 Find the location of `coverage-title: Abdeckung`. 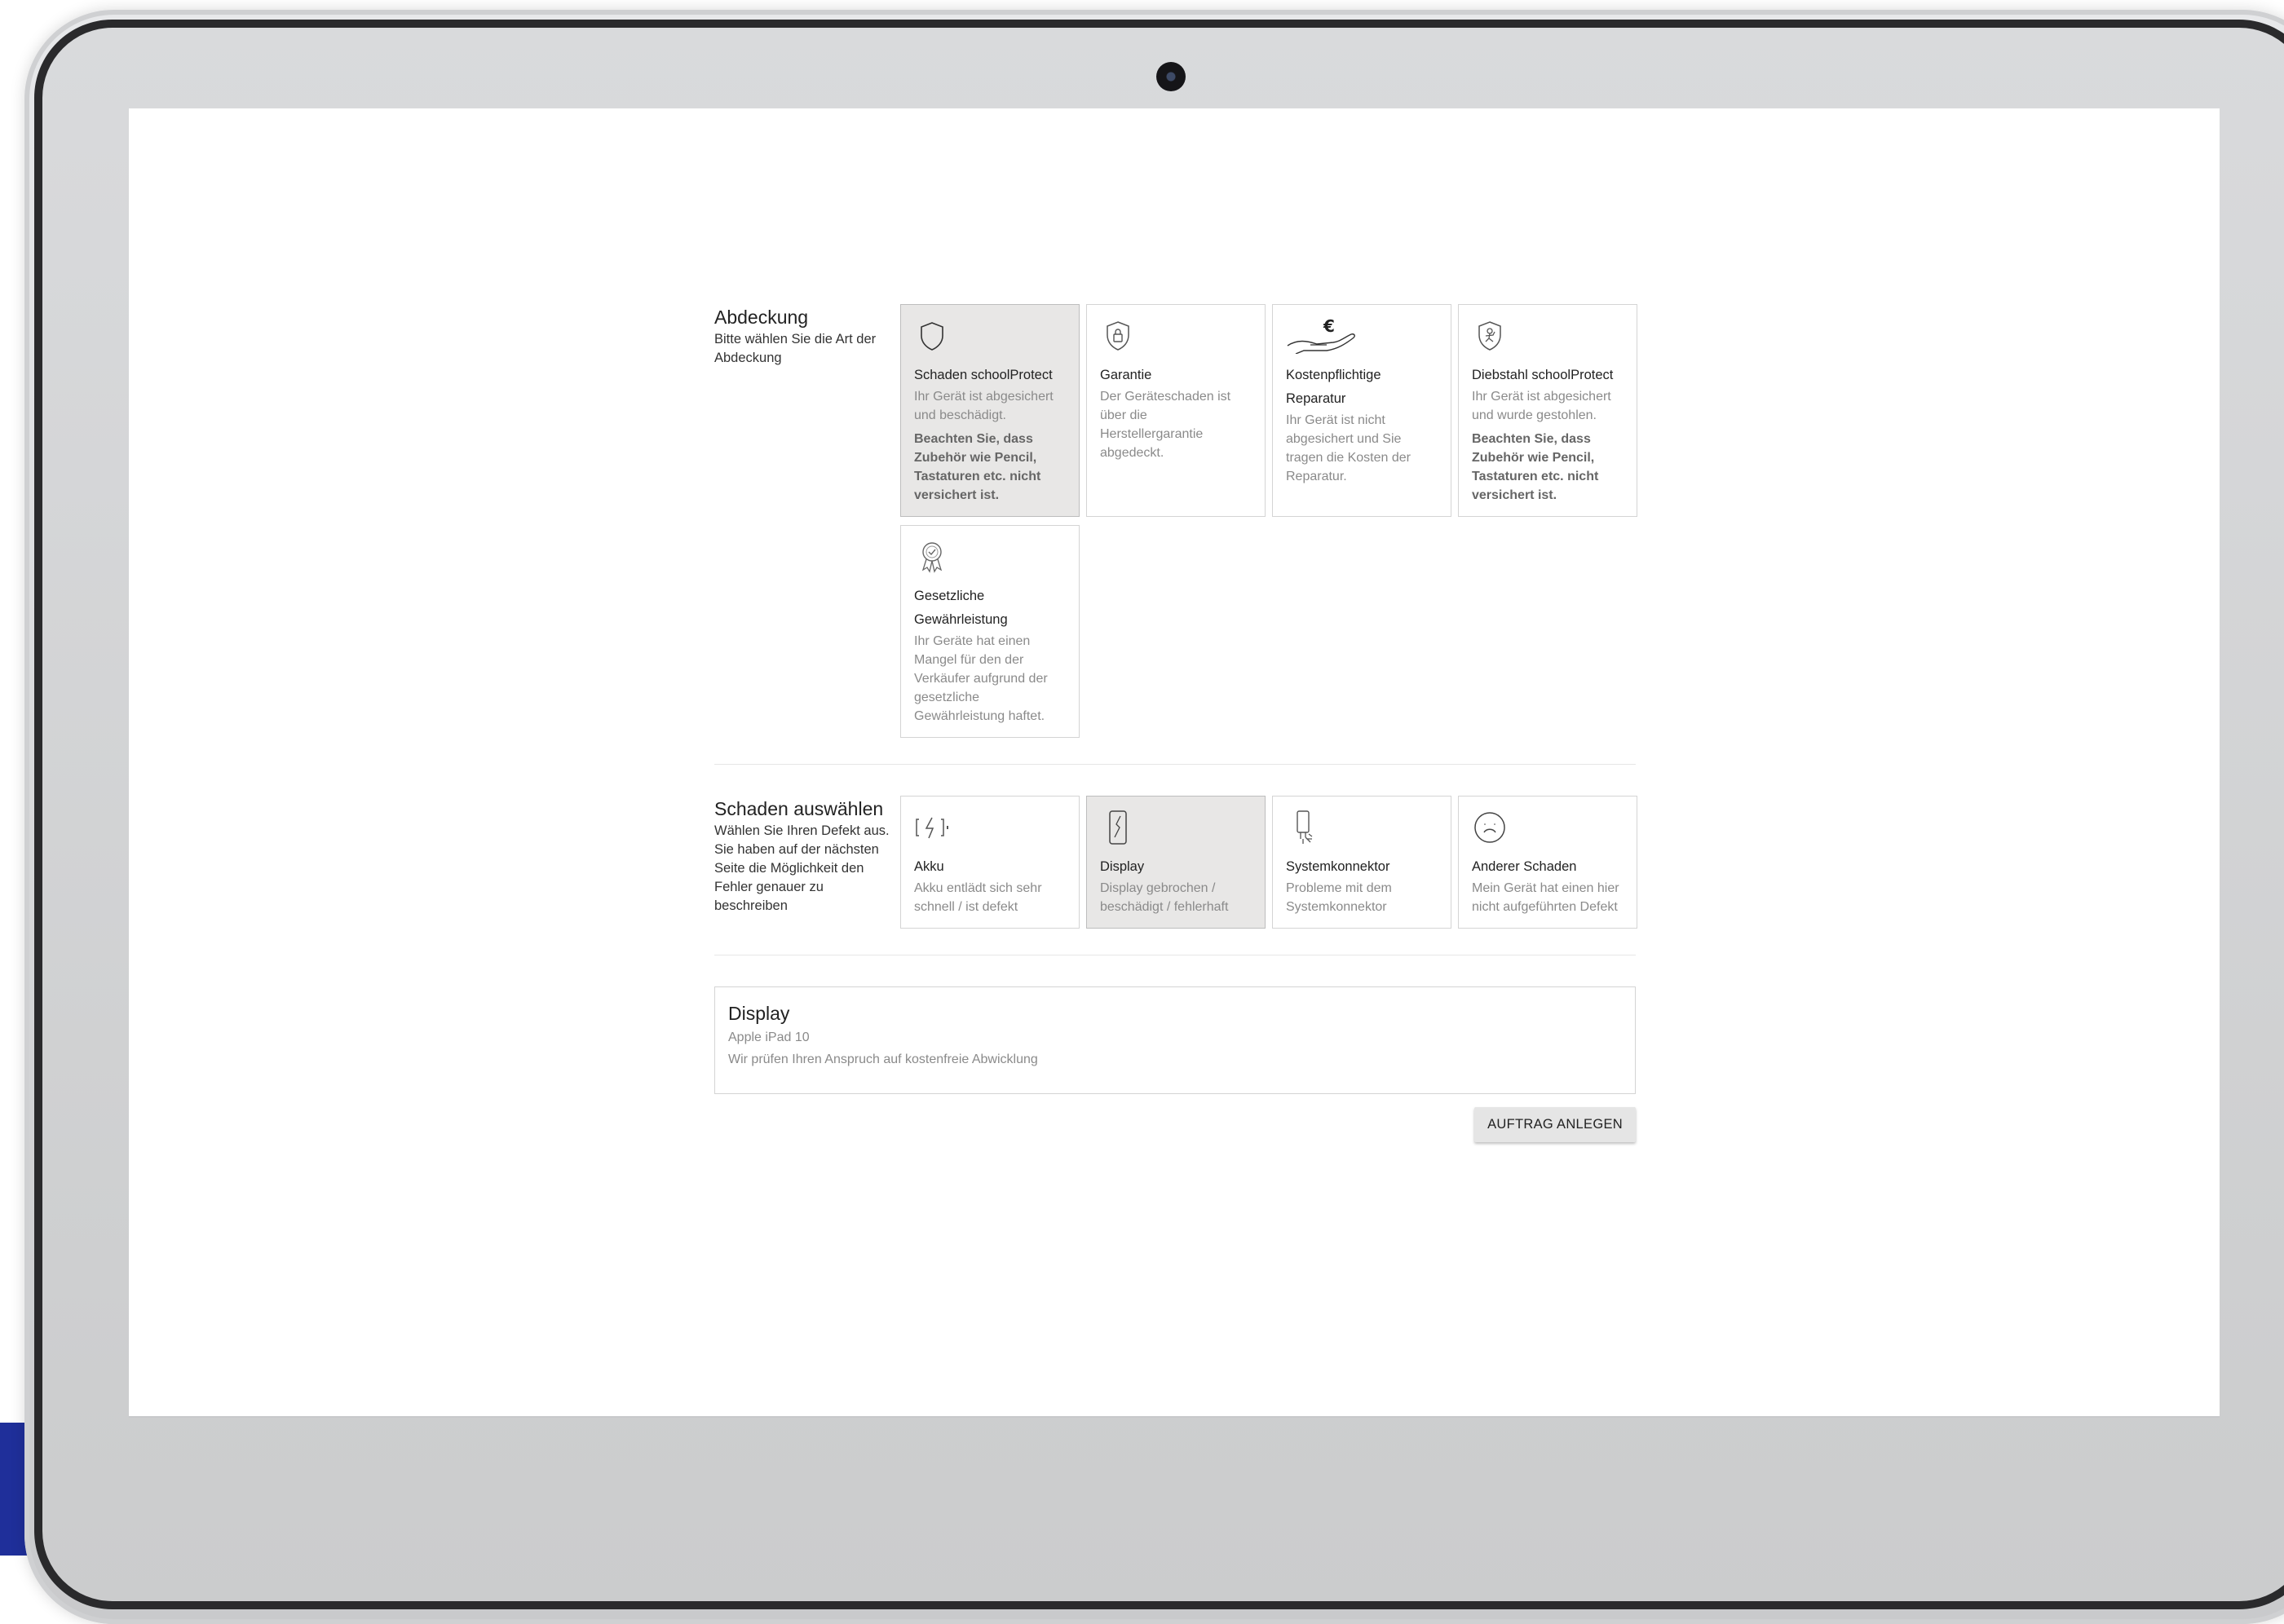

coverage-title: Abdeckung is located at coordinates (761, 317).